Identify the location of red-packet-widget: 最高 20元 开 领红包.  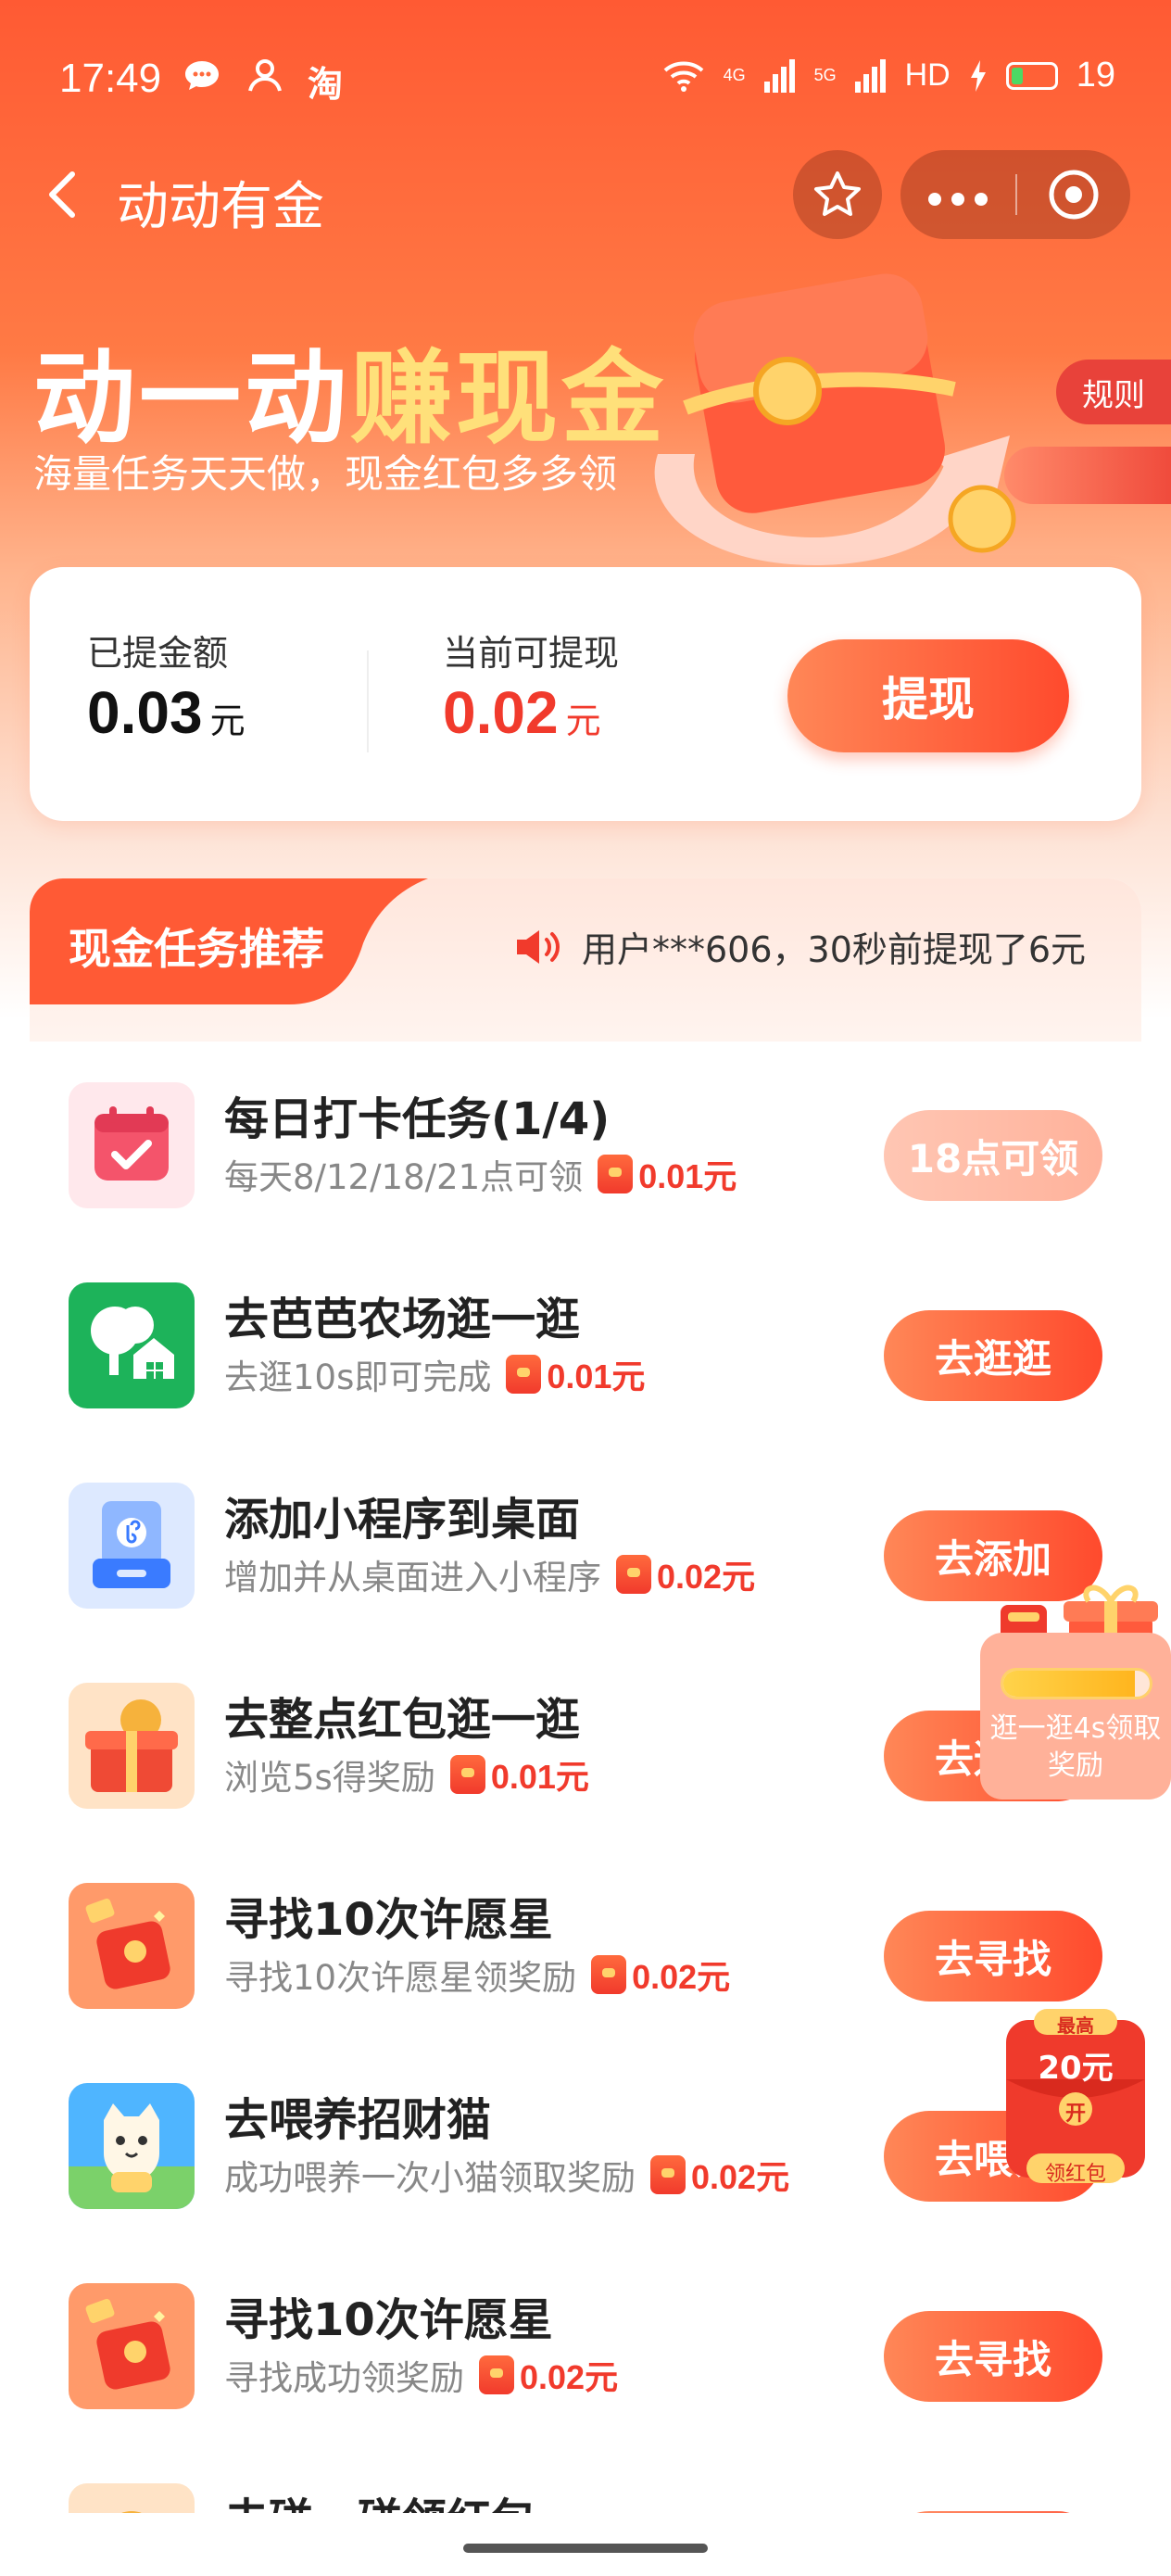
(1076, 2098).